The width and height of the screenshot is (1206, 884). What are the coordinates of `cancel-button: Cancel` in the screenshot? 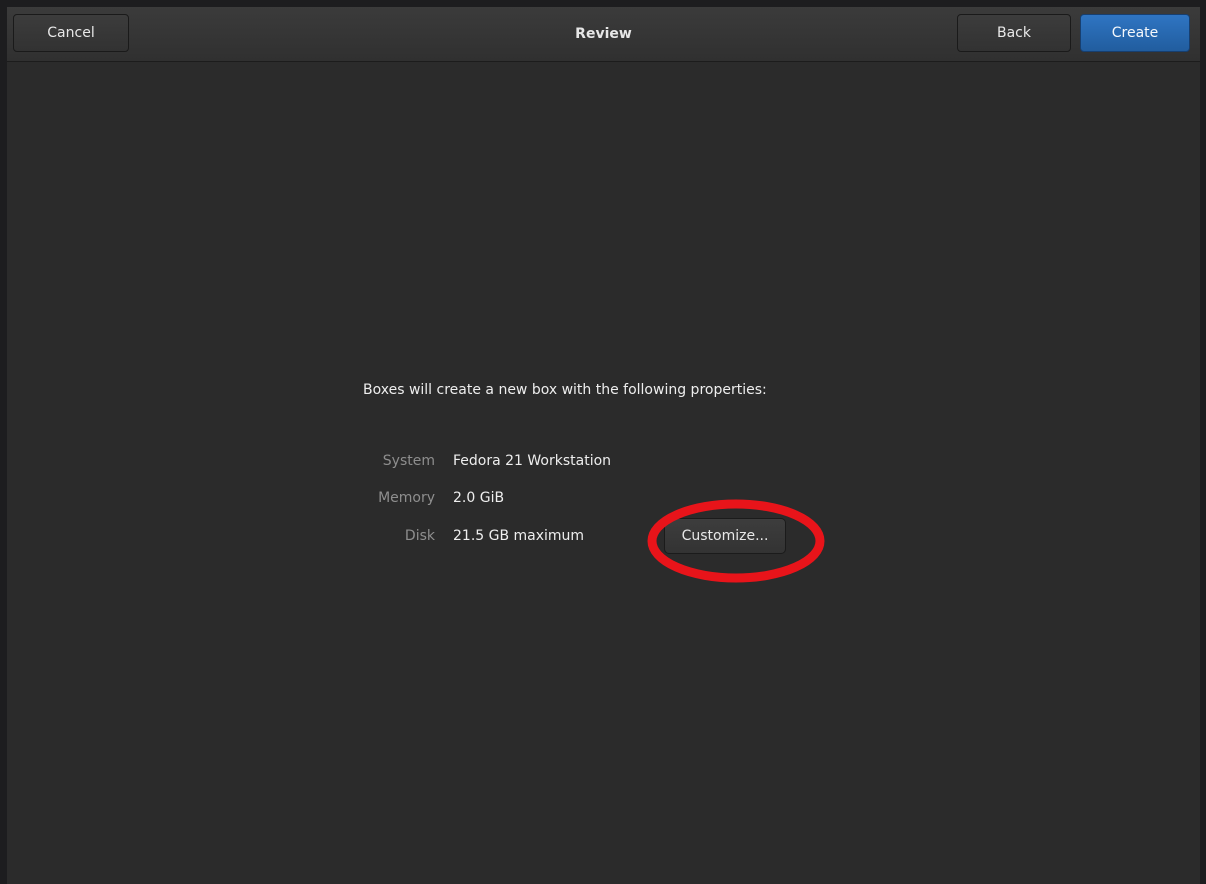 It's located at (71, 33).